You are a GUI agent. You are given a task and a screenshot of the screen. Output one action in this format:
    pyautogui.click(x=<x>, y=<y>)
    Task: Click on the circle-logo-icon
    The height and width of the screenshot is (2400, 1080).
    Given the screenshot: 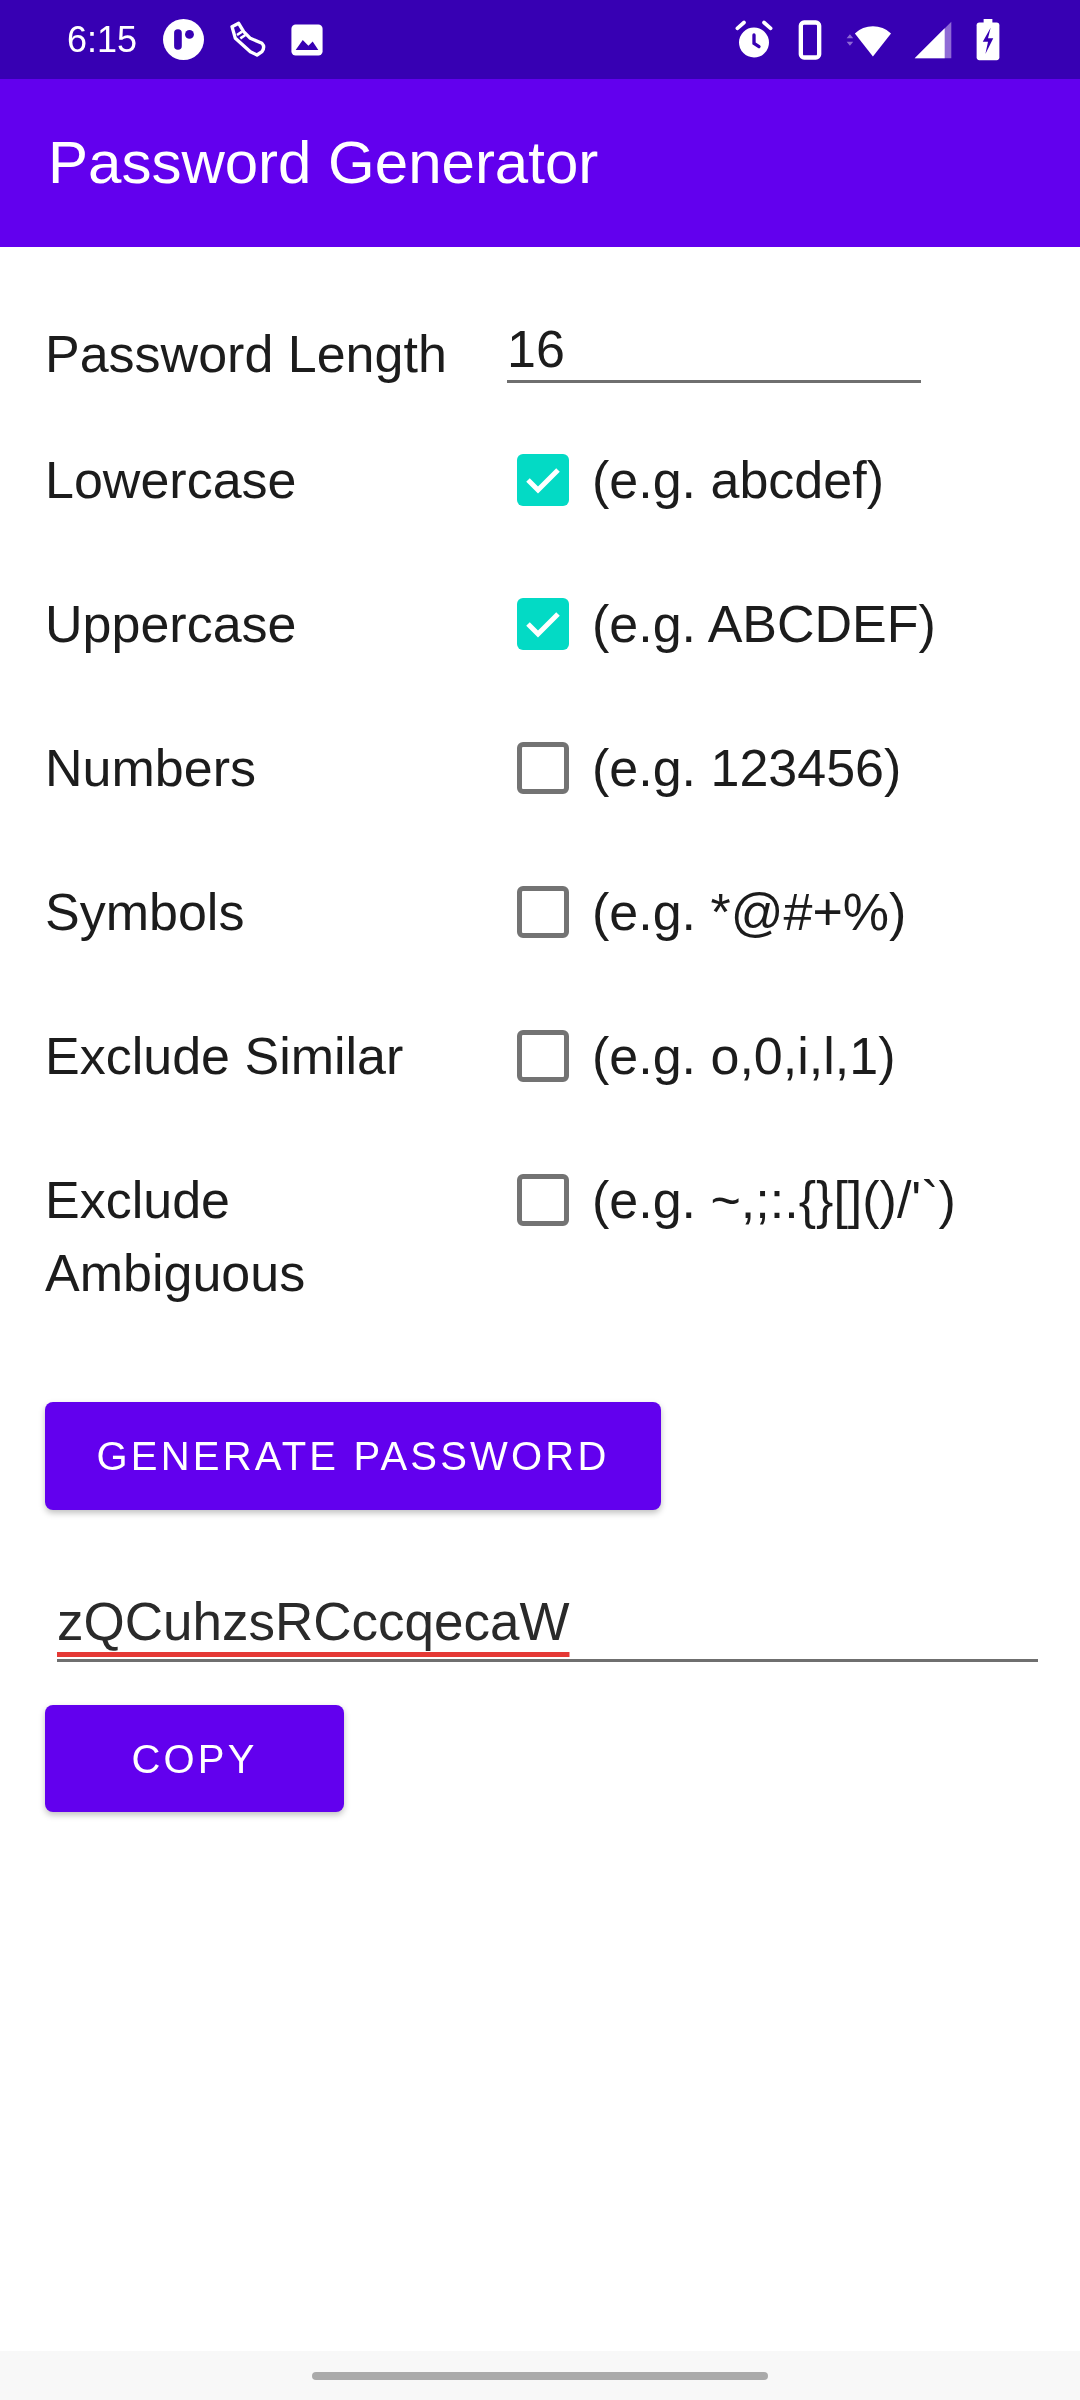 What is the action you would take?
    pyautogui.click(x=184, y=39)
    